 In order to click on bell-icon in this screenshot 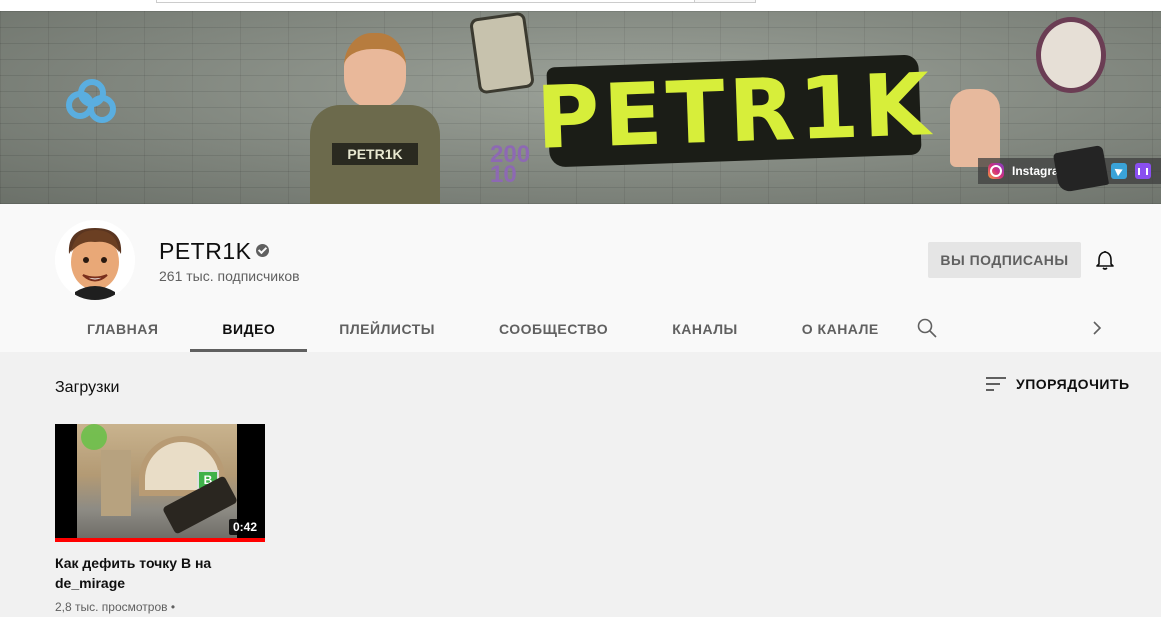, I will do `click(1105, 260)`.